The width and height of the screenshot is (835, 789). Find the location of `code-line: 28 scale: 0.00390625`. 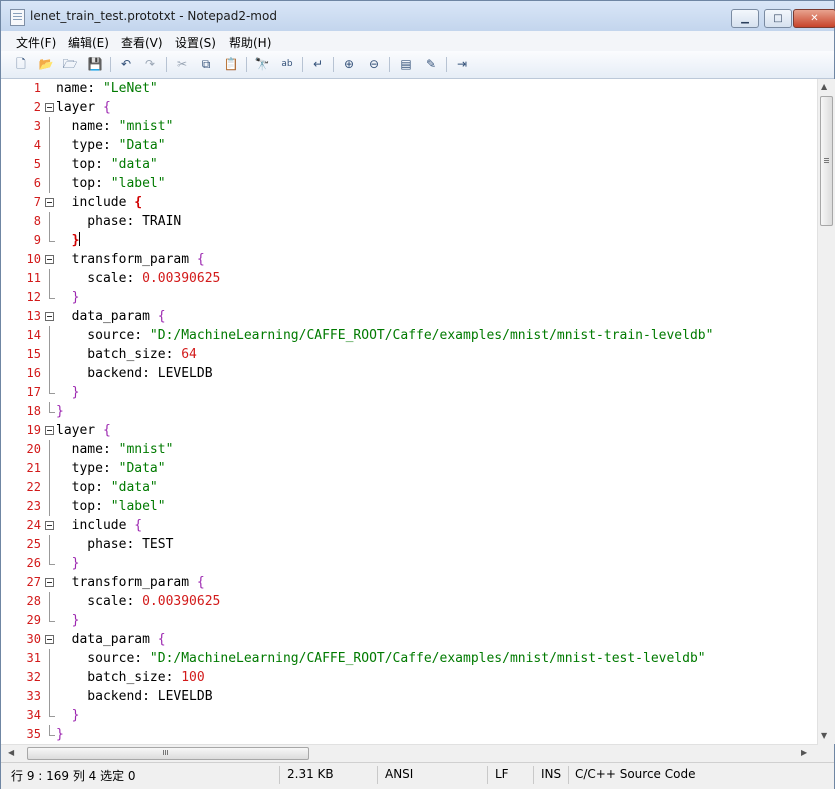

code-line: 28 scale: 0.00390625 is located at coordinates (409, 601).